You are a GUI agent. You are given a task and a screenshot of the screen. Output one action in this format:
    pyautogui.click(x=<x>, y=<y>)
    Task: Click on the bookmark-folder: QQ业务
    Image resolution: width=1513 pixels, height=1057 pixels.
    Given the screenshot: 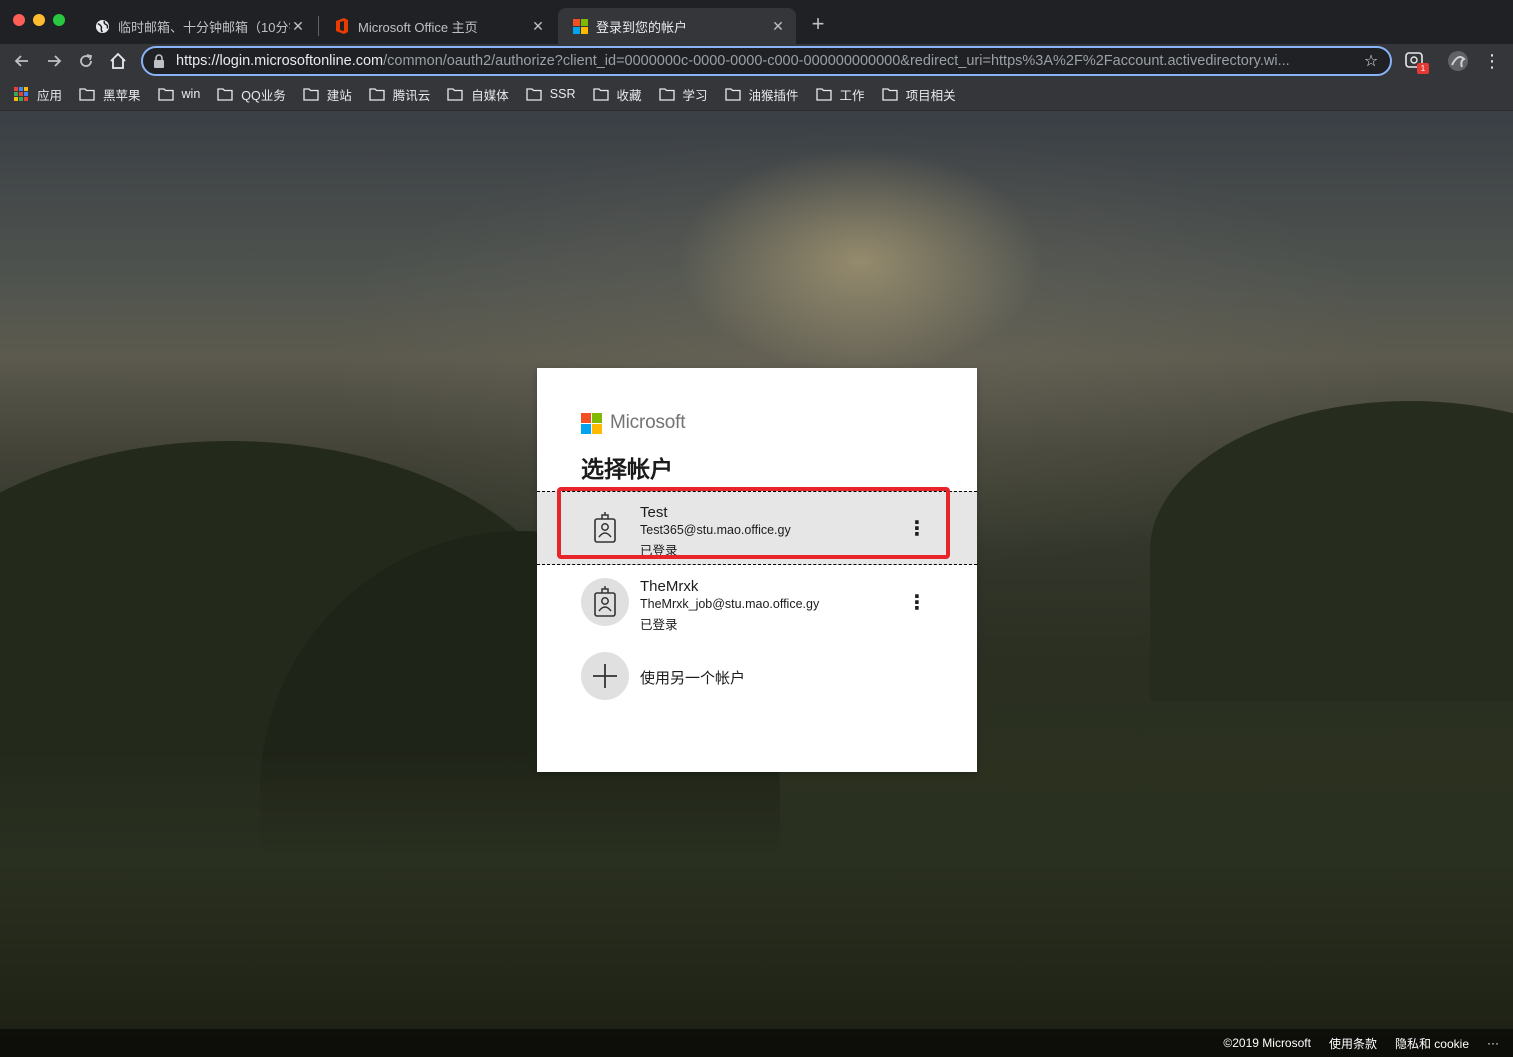 What is the action you would take?
    pyautogui.click(x=251, y=94)
    